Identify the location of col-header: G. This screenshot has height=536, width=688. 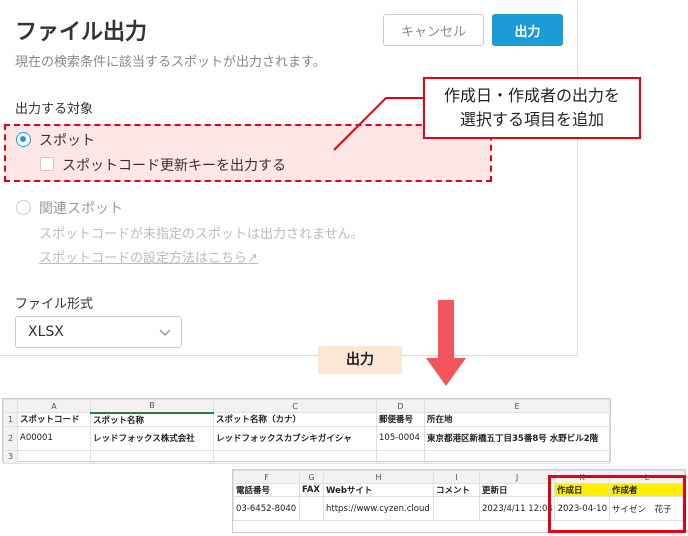
(311, 477).